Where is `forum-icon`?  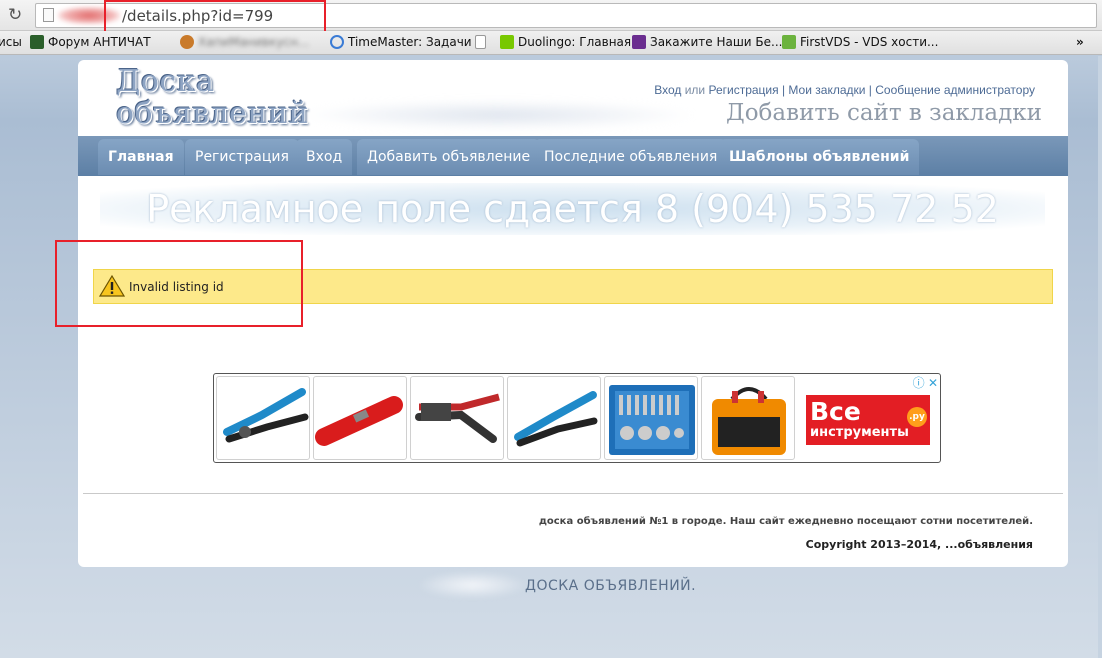
forum-icon is located at coordinates (37, 42).